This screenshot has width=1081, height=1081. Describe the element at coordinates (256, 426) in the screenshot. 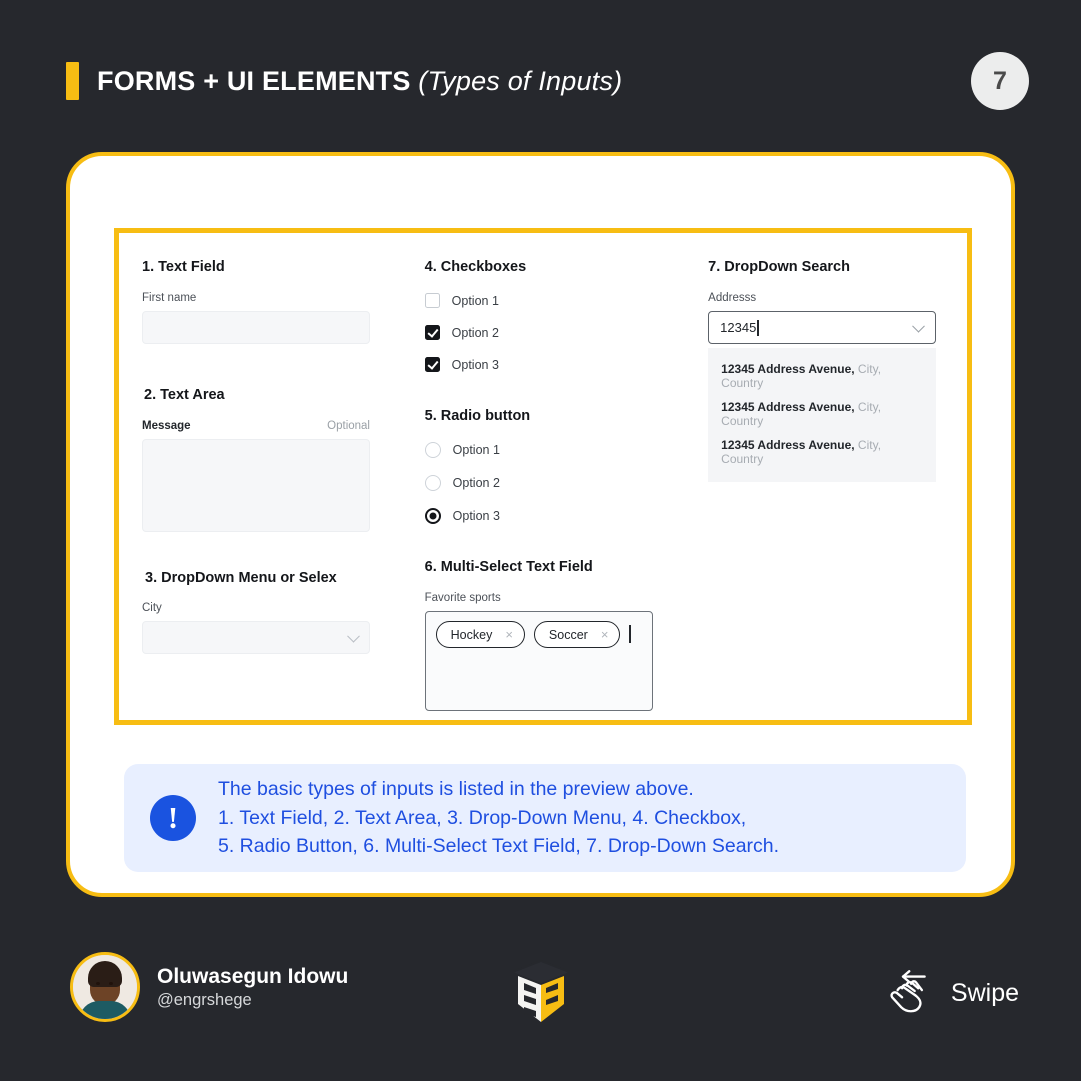

I see `message-label-row: Message Optional` at that location.